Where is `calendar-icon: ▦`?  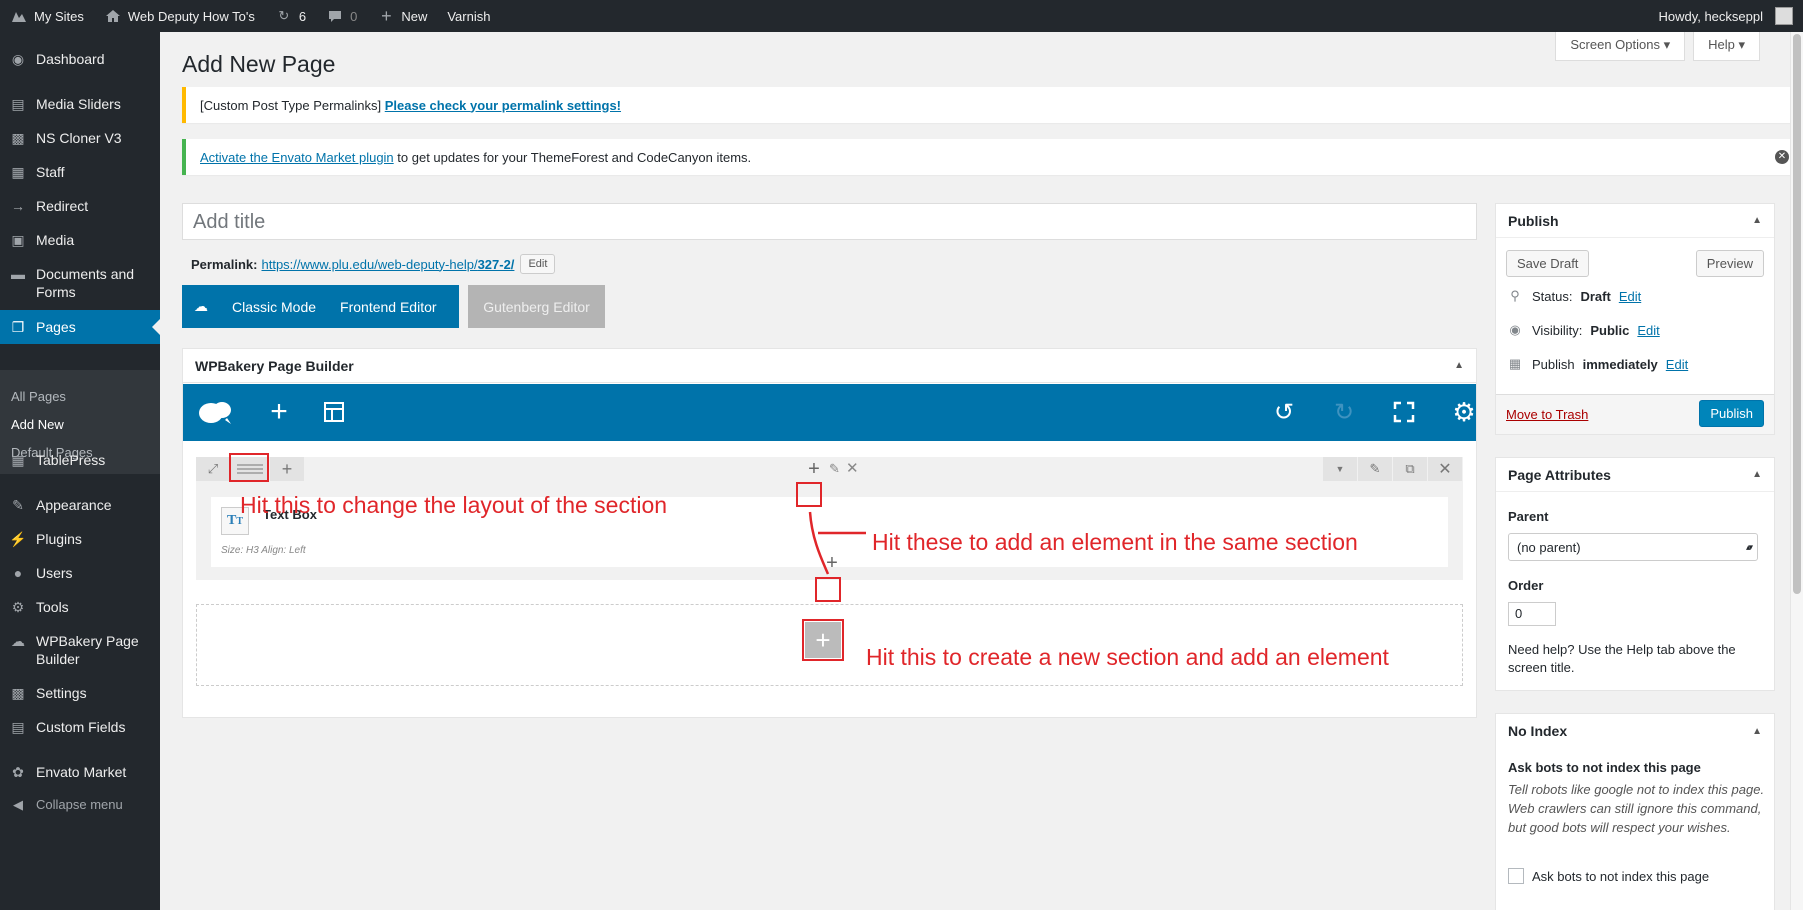
calendar-icon: ▦ is located at coordinates (1515, 363).